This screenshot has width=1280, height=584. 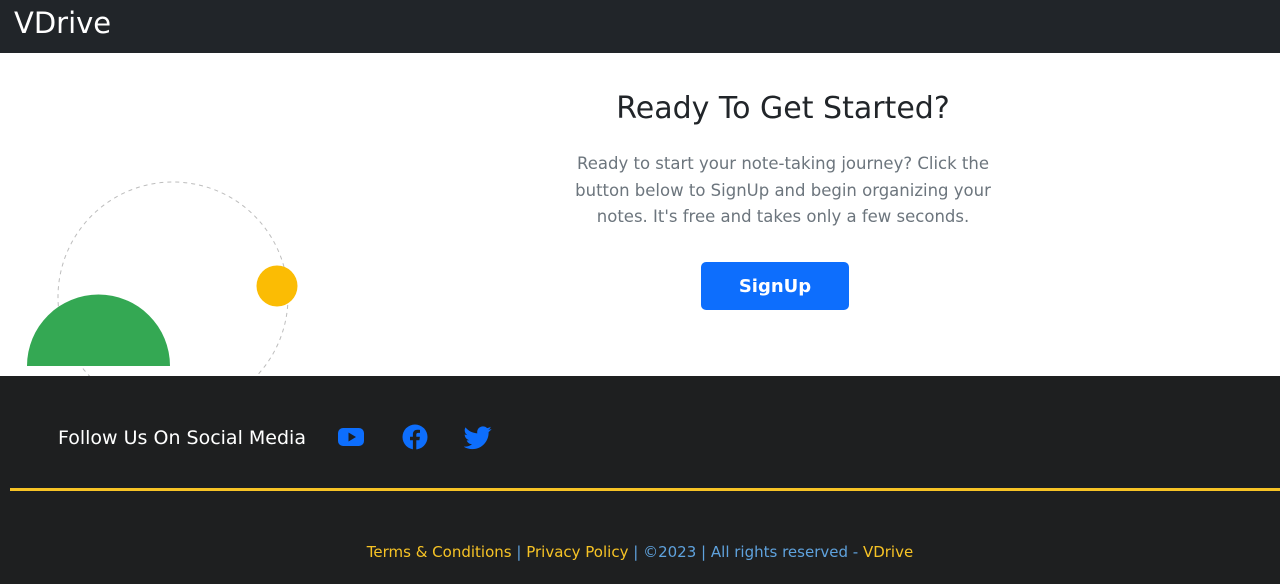 I want to click on terms-link: Terms & Conditions, so click(x=439, y=552).